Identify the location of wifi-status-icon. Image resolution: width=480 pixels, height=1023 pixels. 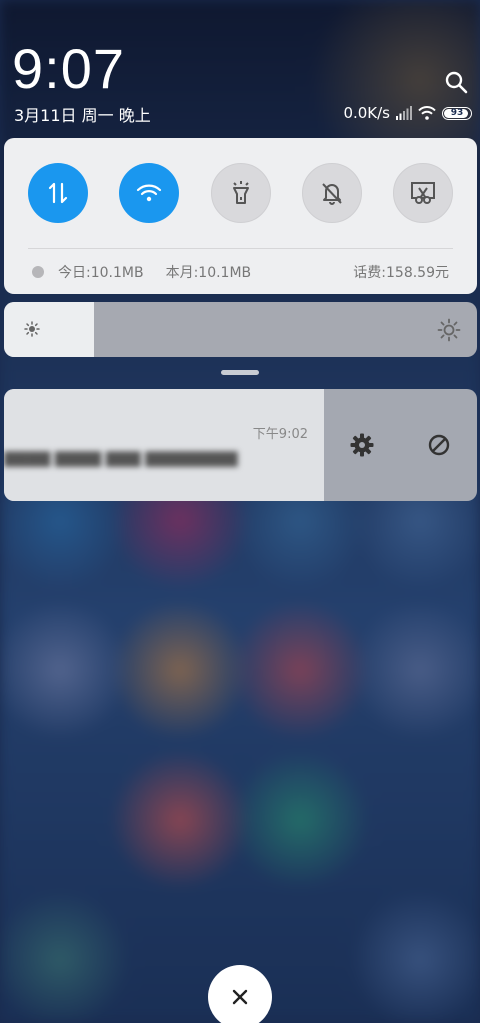
(427, 113).